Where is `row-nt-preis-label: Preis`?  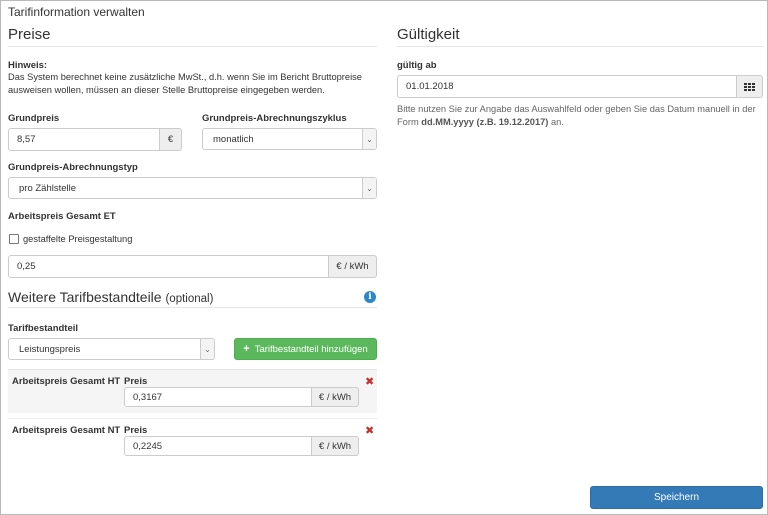 row-nt-preis-label: Preis is located at coordinates (136, 430).